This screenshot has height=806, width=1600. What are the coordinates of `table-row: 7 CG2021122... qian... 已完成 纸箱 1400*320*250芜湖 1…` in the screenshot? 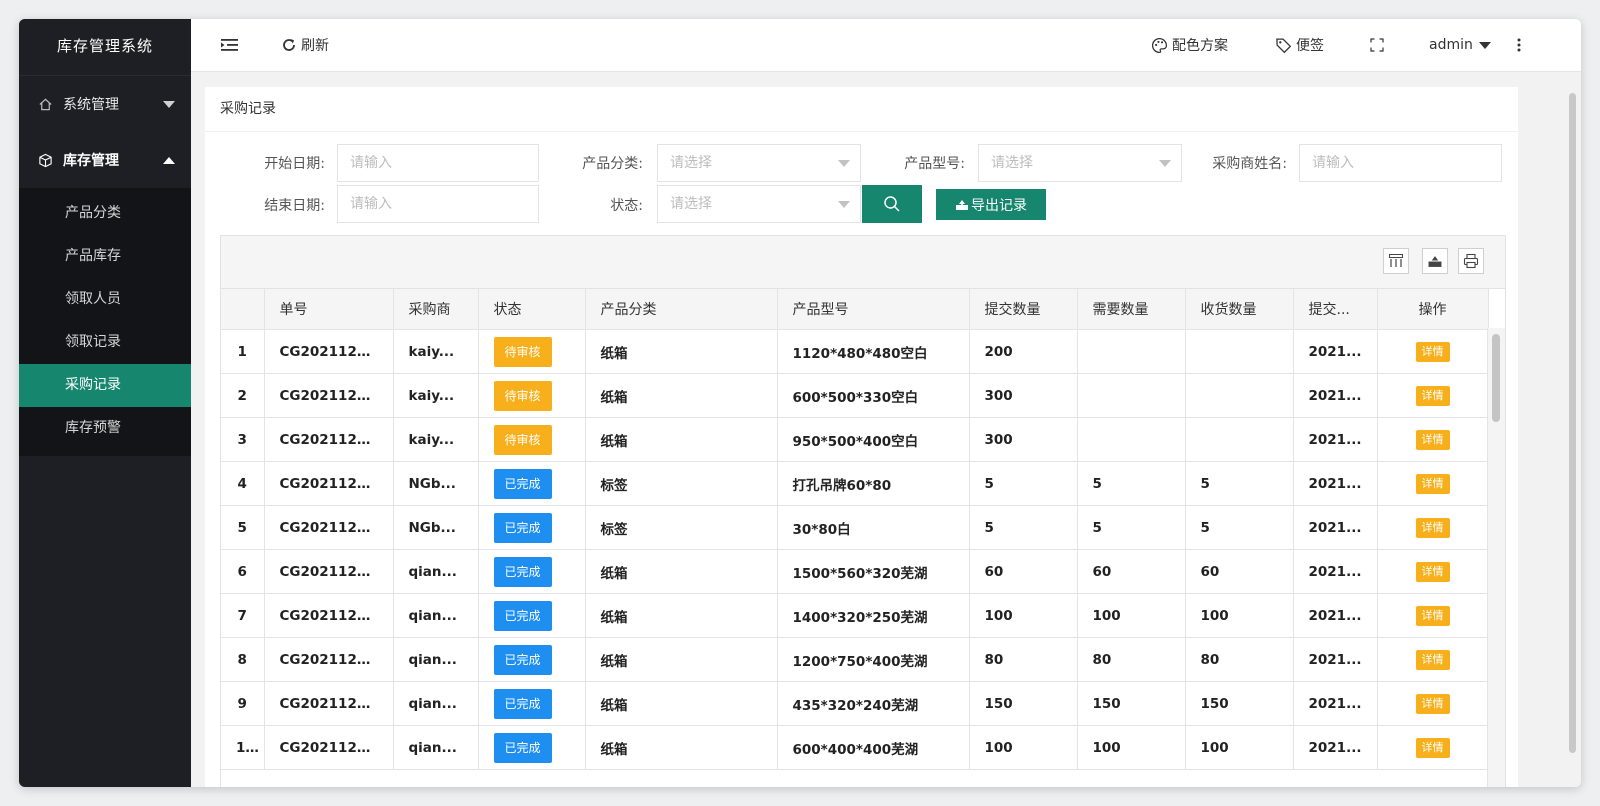 It's located at (855, 615).